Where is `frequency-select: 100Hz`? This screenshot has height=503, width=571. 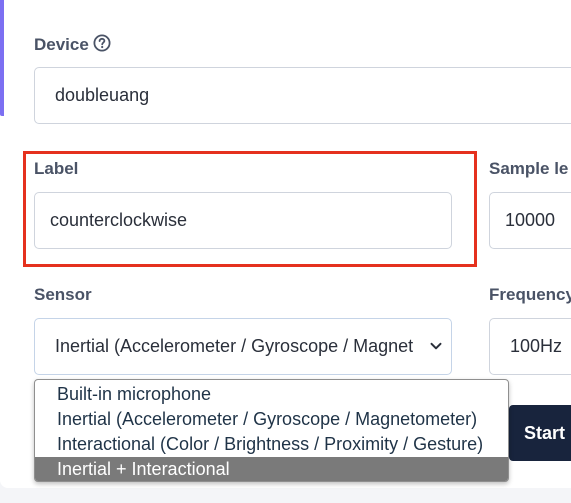 frequency-select: 100Hz is located at coordinates (530, 346).